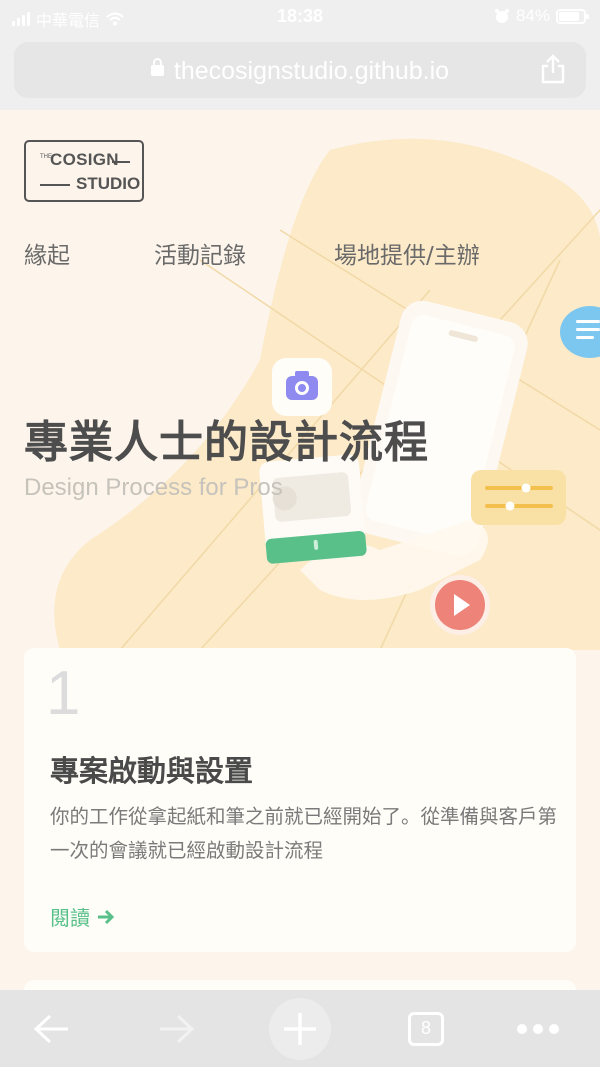 The height and width of the screenshot is (1067, 600). What do you see at coordinates (501, 16) in the screenshot?
I see `alarm-icon` at bounding box center [501, 16].